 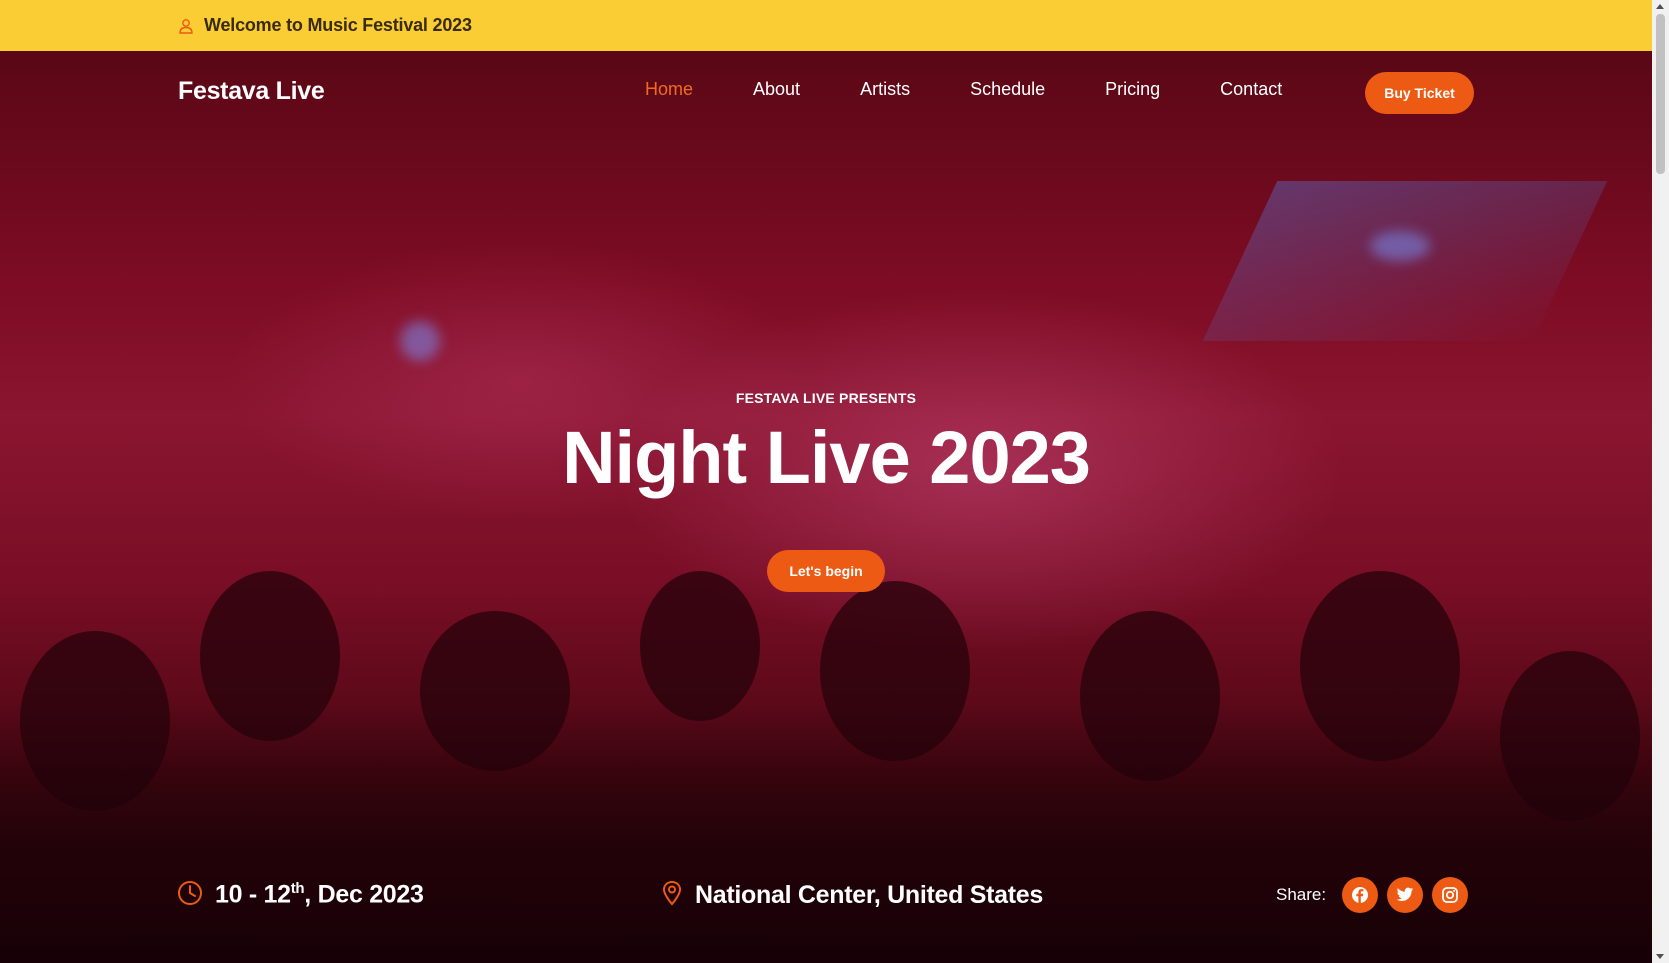 I want to click on event-date: 10 - 12th, Dec 2023, so click(x=300, y=895).